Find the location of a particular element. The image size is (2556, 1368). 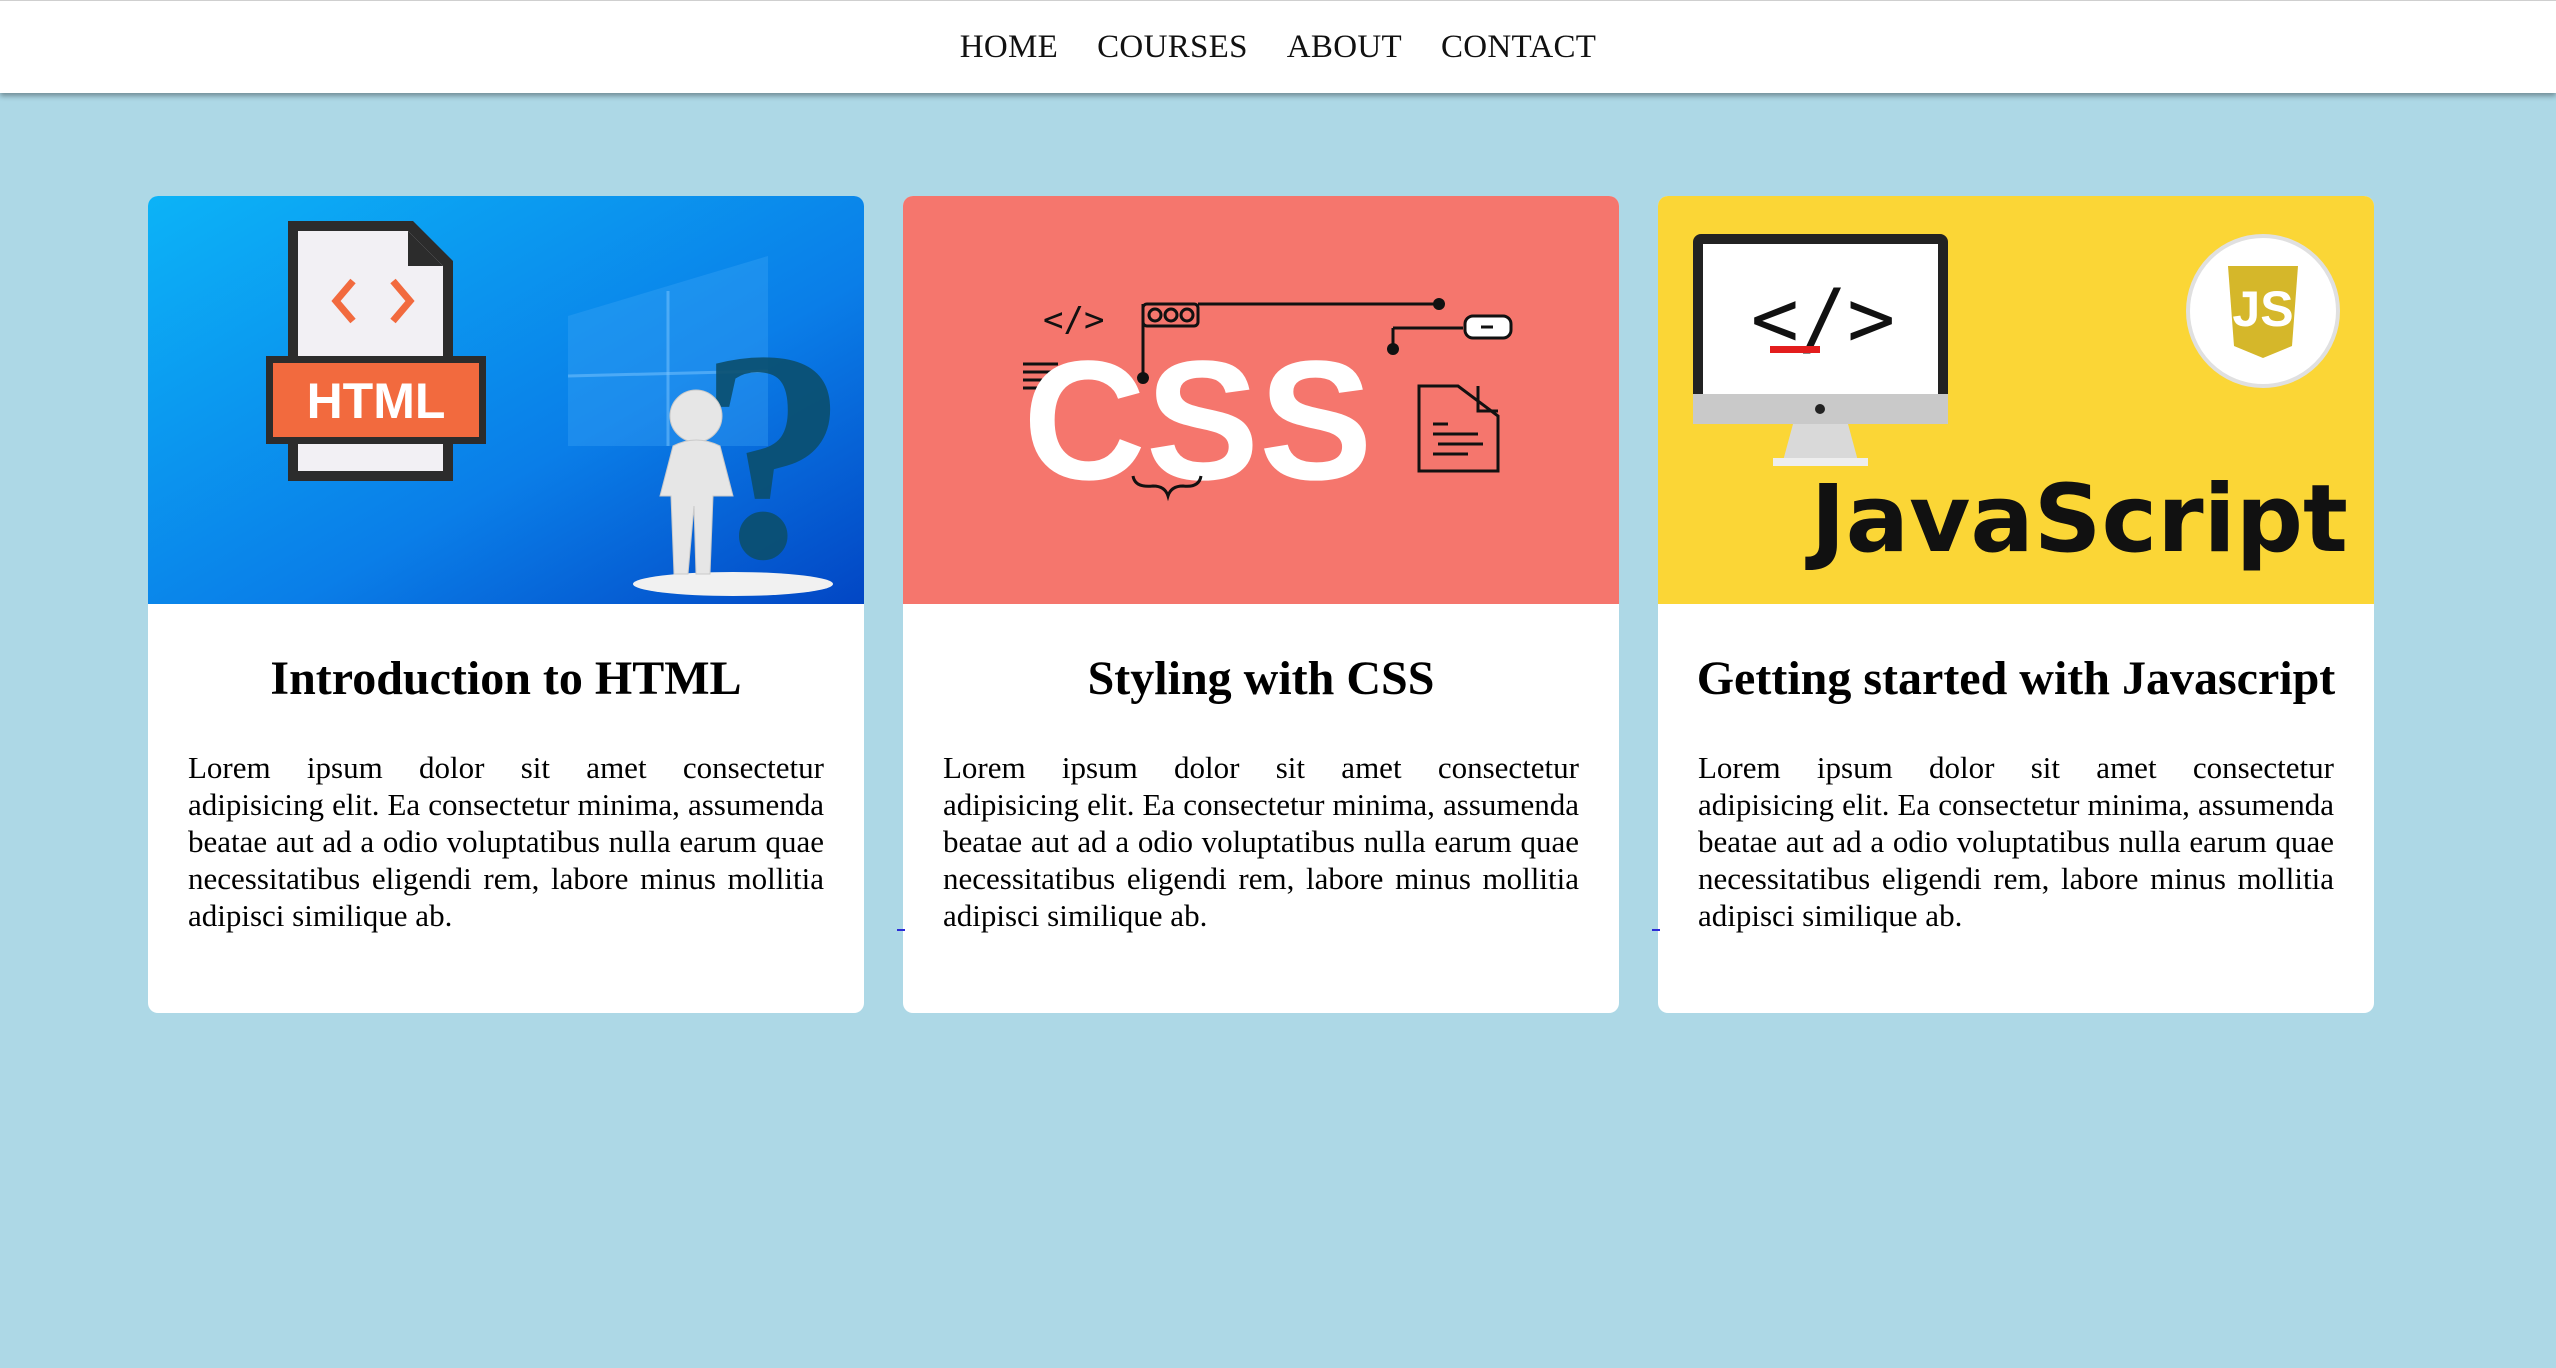

nav-home-link: HOME is located at coordinates (1009, 47).